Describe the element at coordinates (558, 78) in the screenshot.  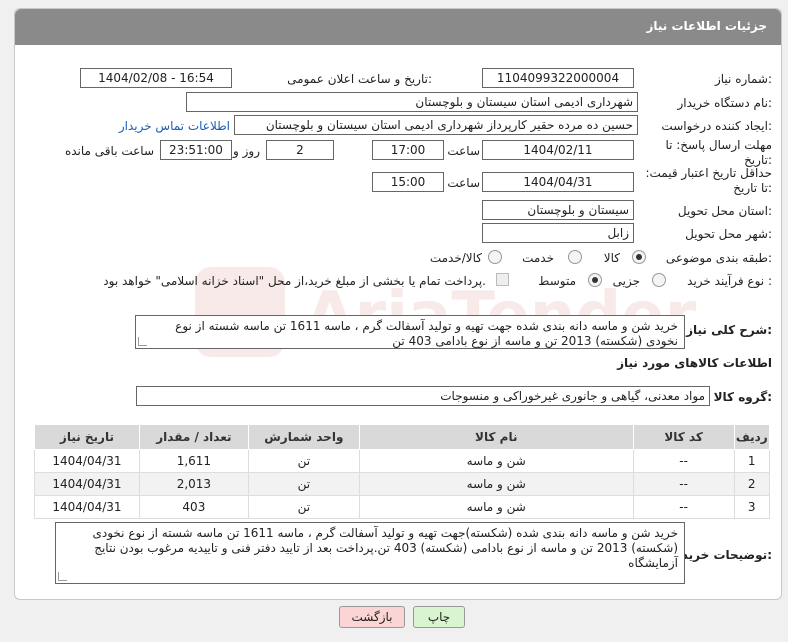
I see `need-number-field: 1104099322000004` at that location.